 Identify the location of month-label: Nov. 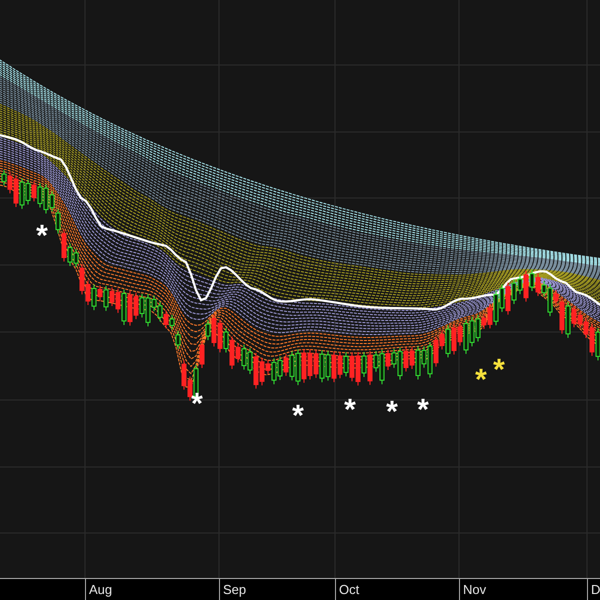
(472, 589).